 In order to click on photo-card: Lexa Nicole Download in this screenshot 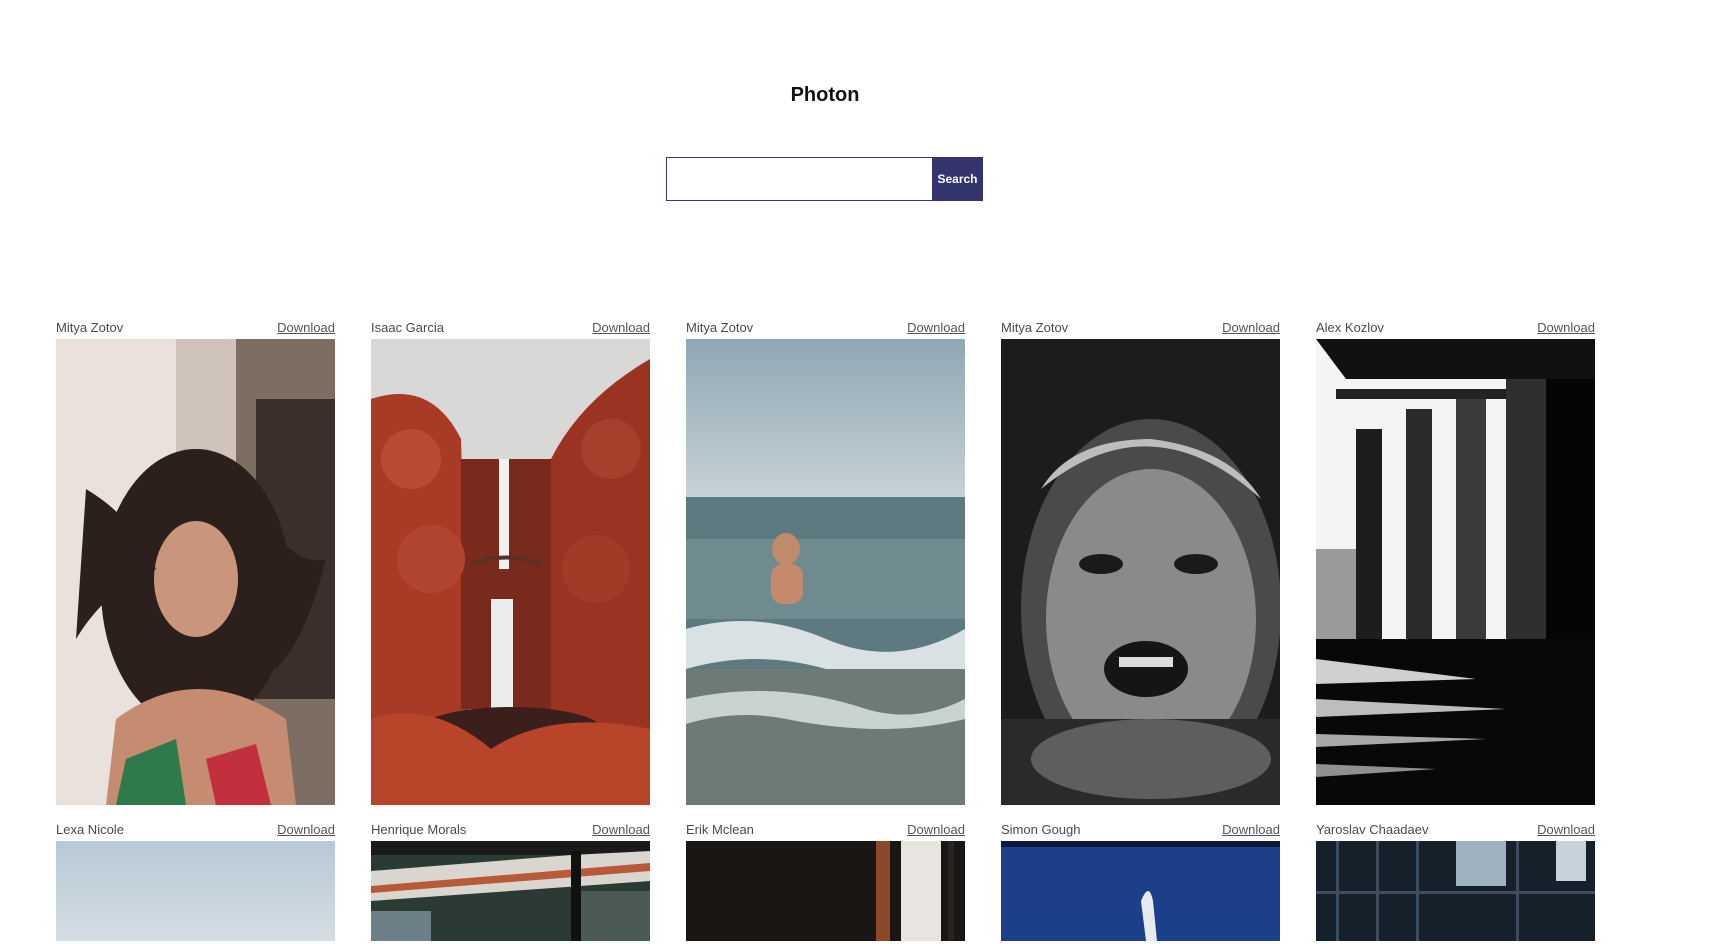, I will do `click(195, 880)`.